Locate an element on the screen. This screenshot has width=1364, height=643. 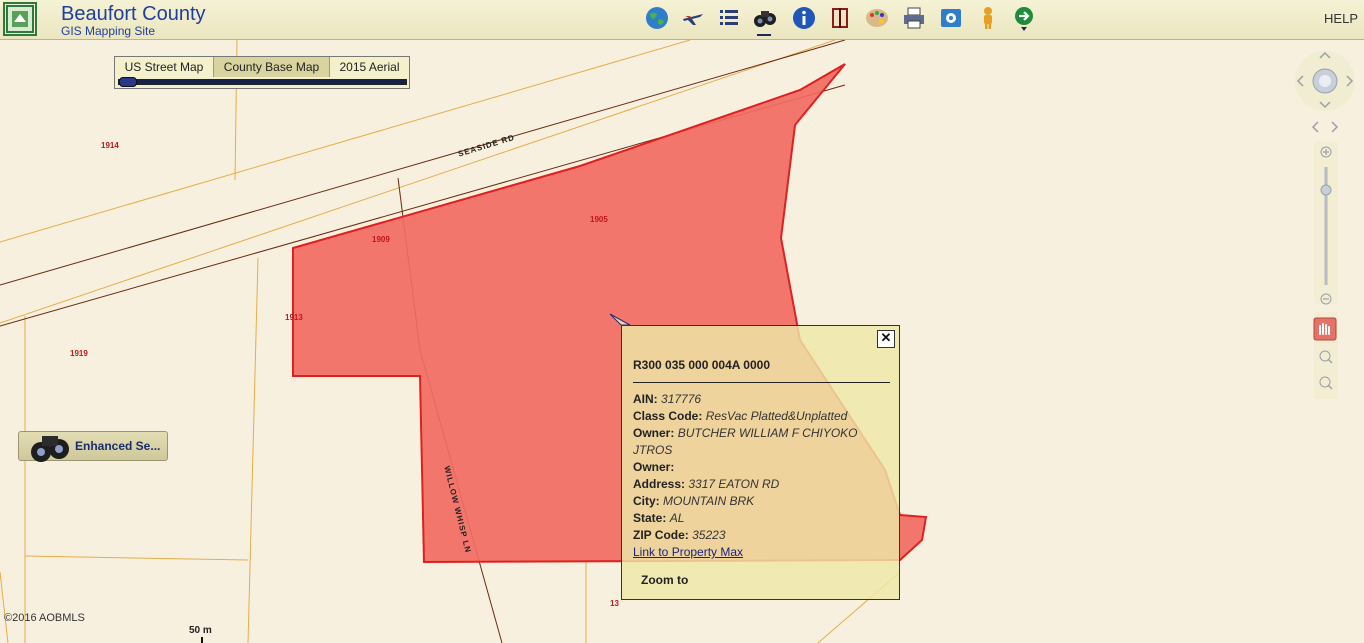
navigation-panel is located at coordinates (1324, 225).